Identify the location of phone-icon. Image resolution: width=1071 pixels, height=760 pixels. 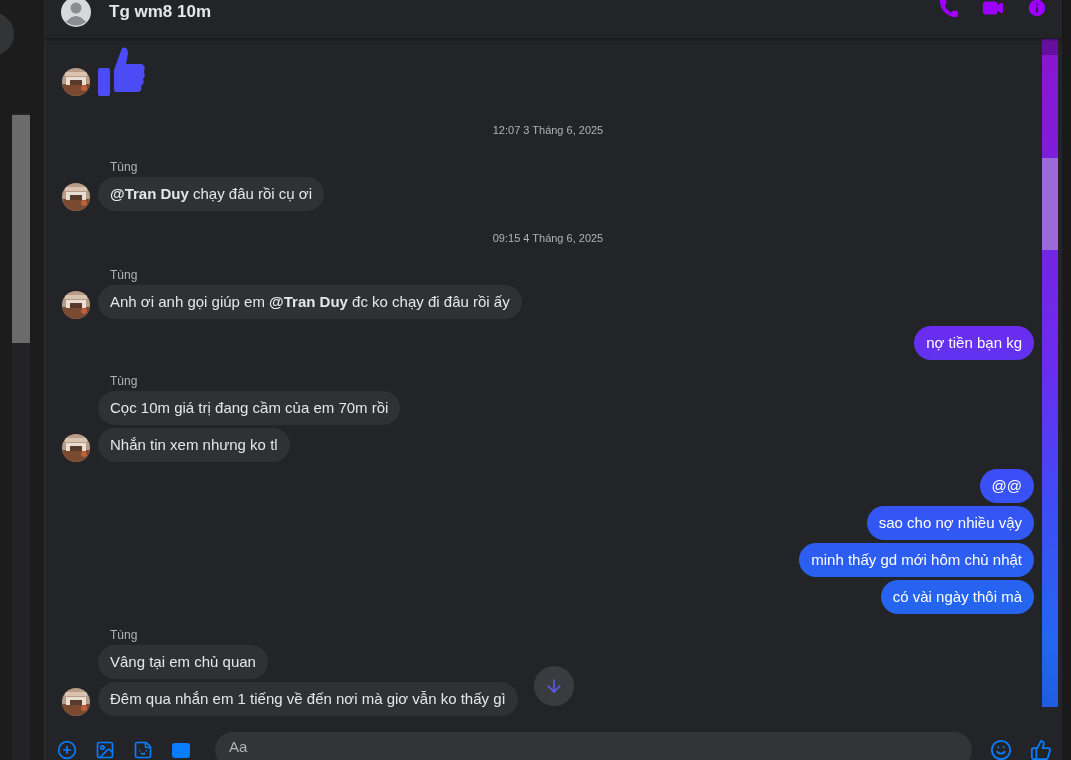
(949, 9).